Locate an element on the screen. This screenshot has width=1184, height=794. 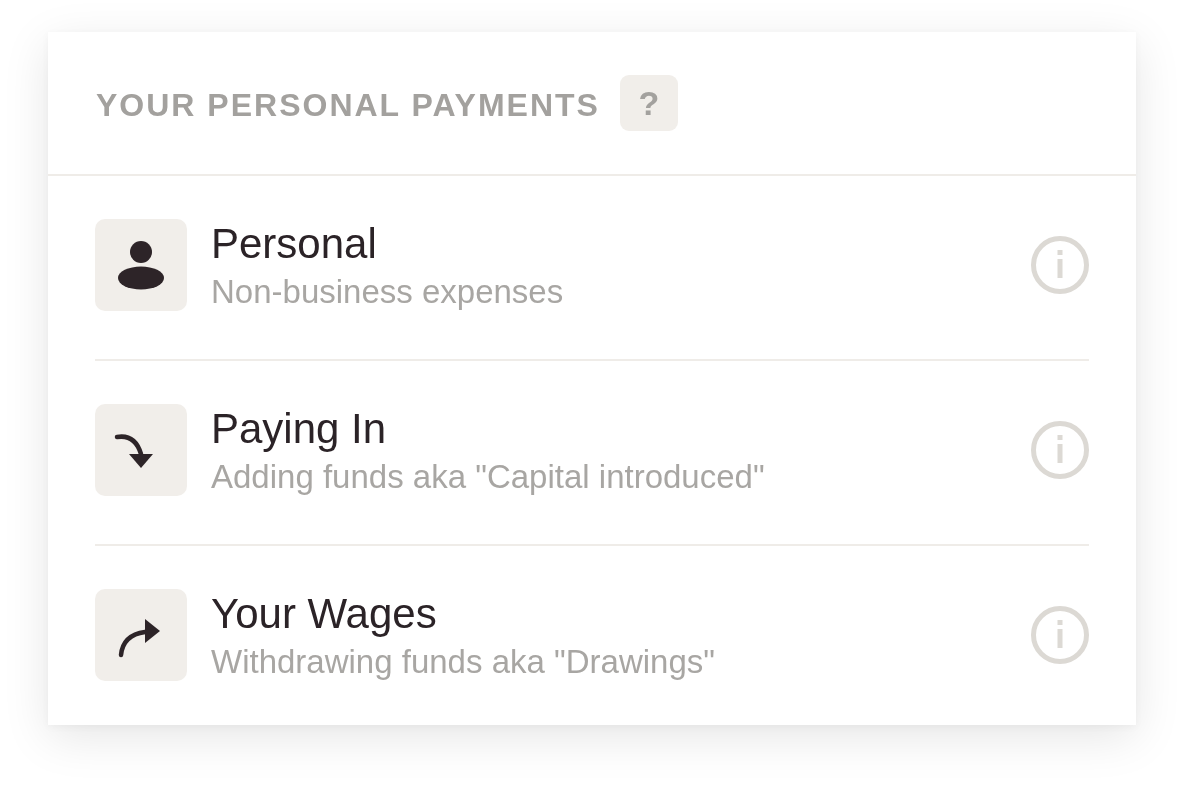
item-title: Paying In is located at coordinates (299, 428).